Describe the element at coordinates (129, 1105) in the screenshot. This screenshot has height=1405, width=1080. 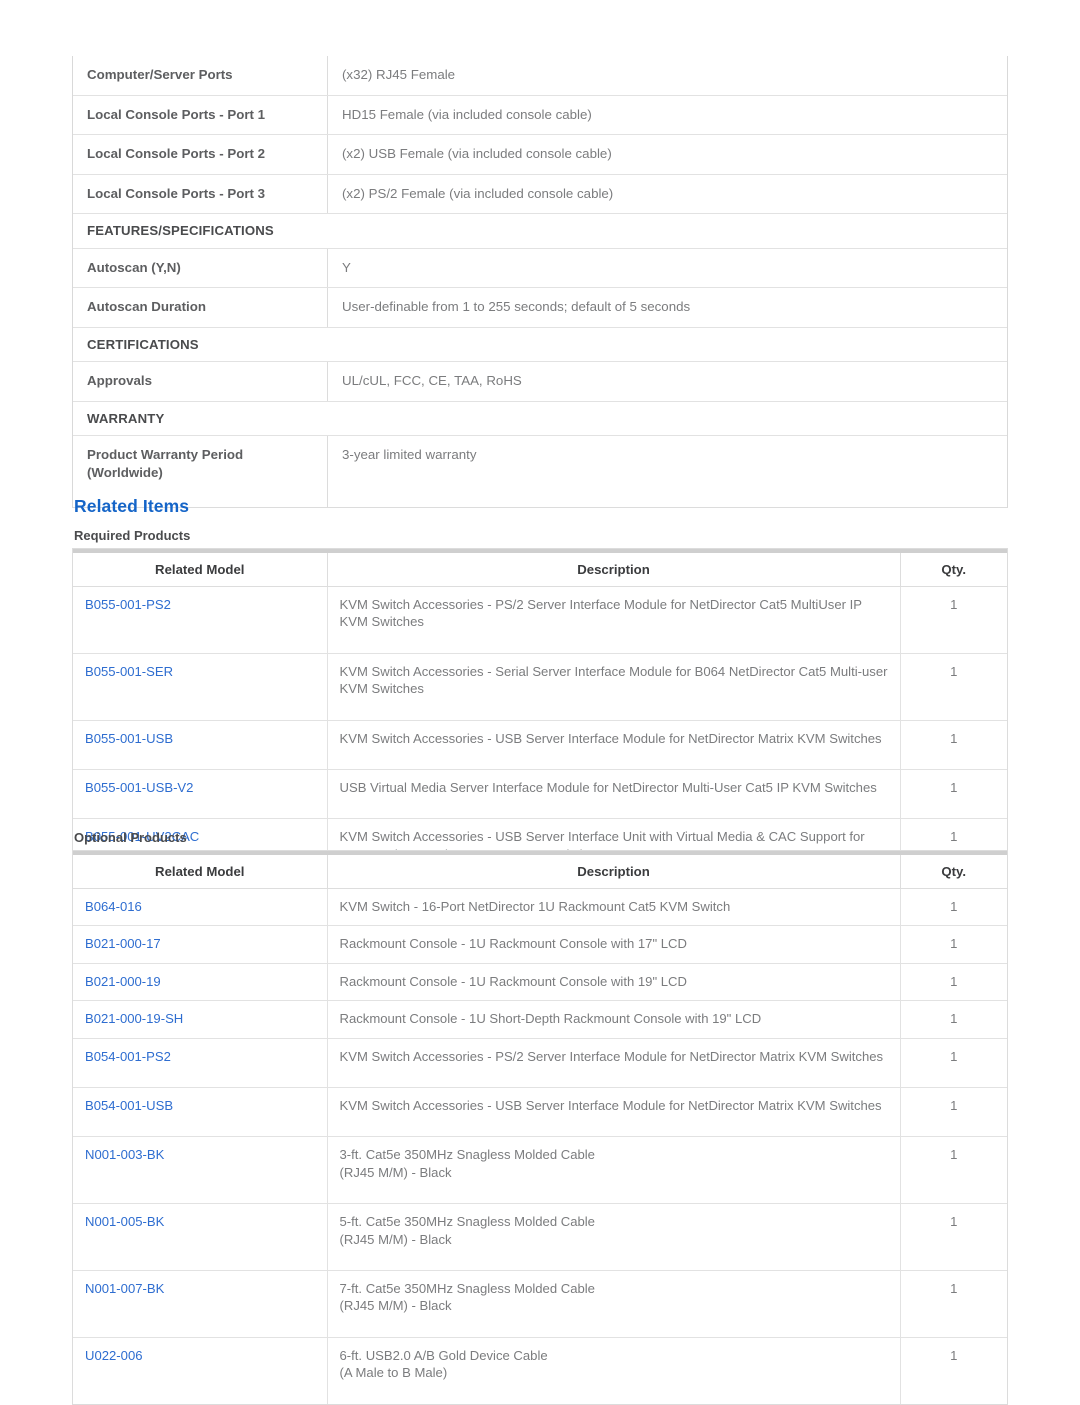
I see `related-model-link: B054-001-USB` at that location.